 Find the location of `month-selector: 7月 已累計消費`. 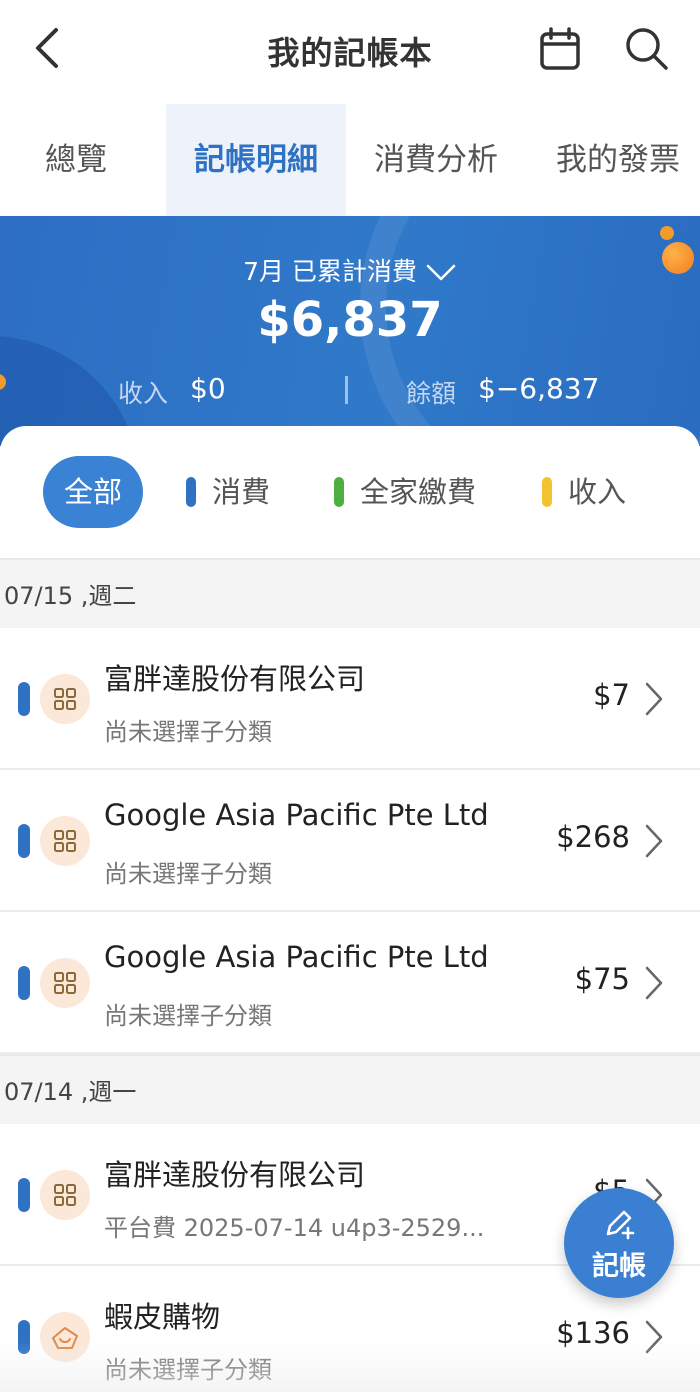

month-selector: 7月 已累計消費 is located at coordinates (350, 270).